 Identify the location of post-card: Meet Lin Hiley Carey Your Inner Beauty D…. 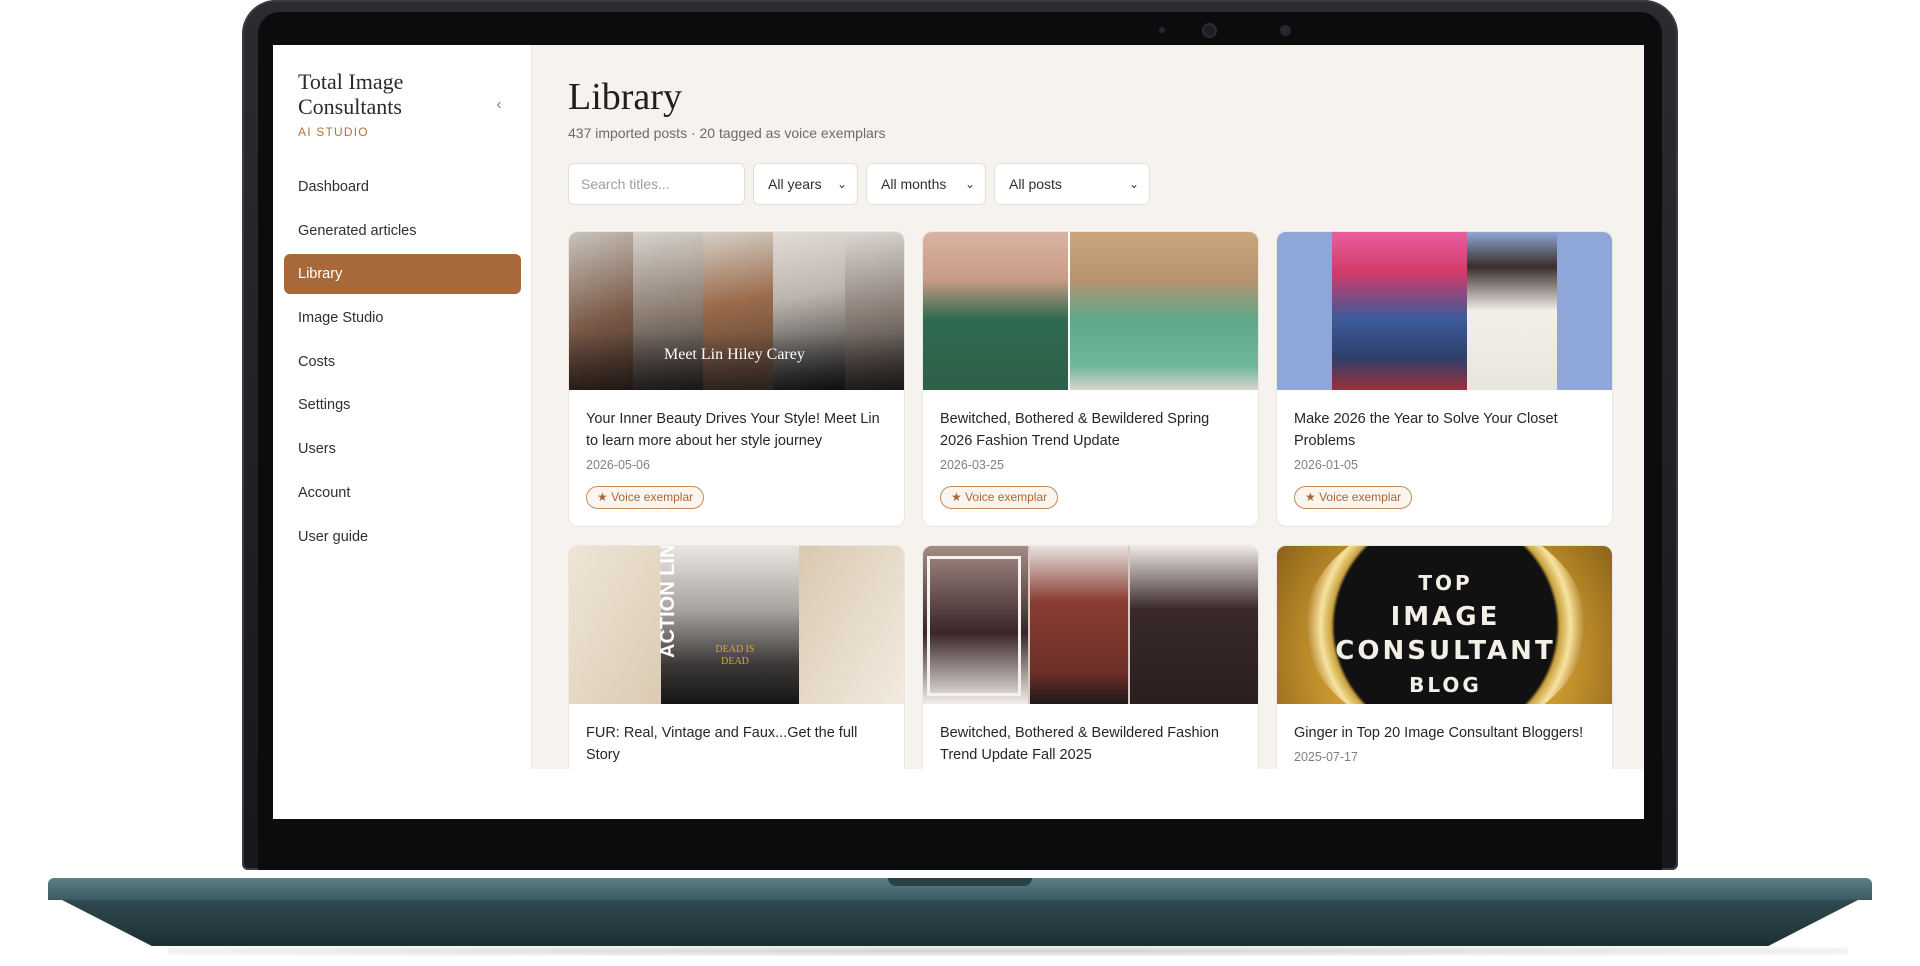
(736, 379).